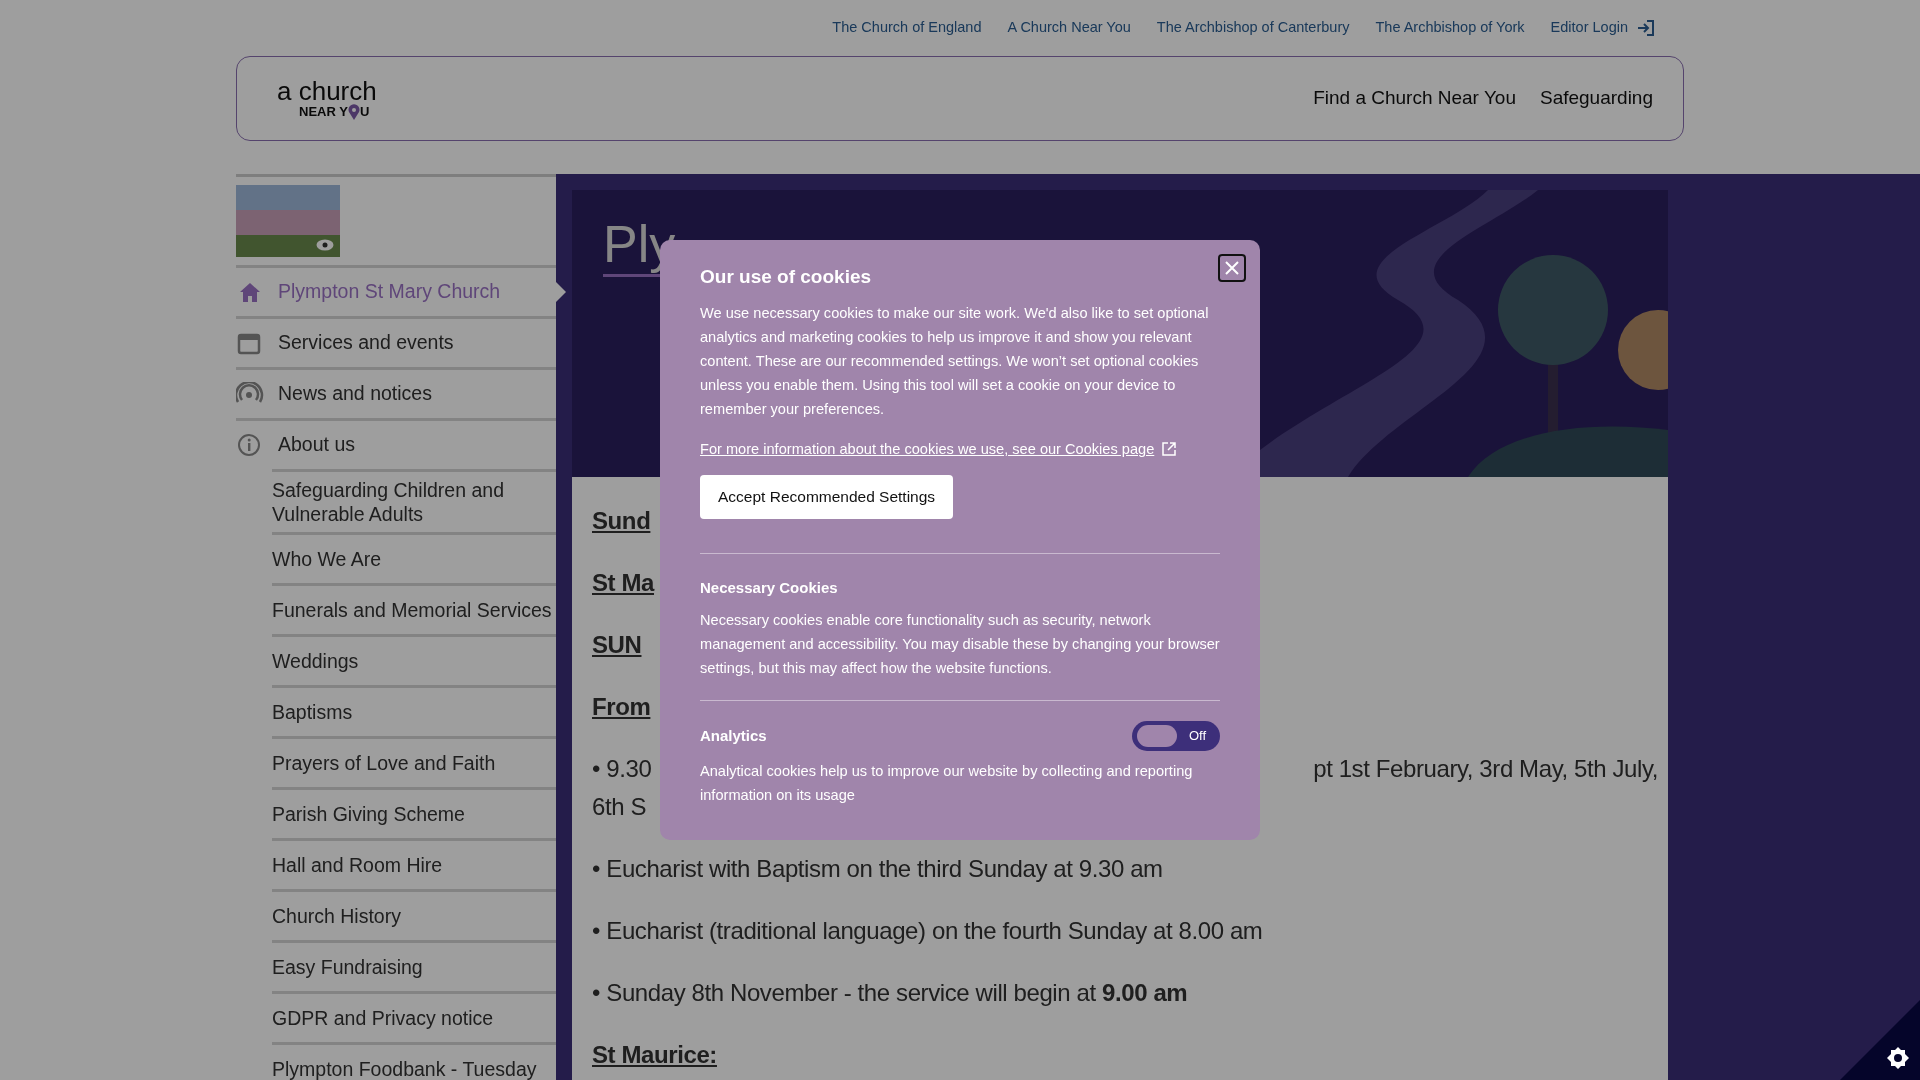 This screenshot has width=1920, height=1080. I want to click on top-link: Editor Login, so click(1603, 28).